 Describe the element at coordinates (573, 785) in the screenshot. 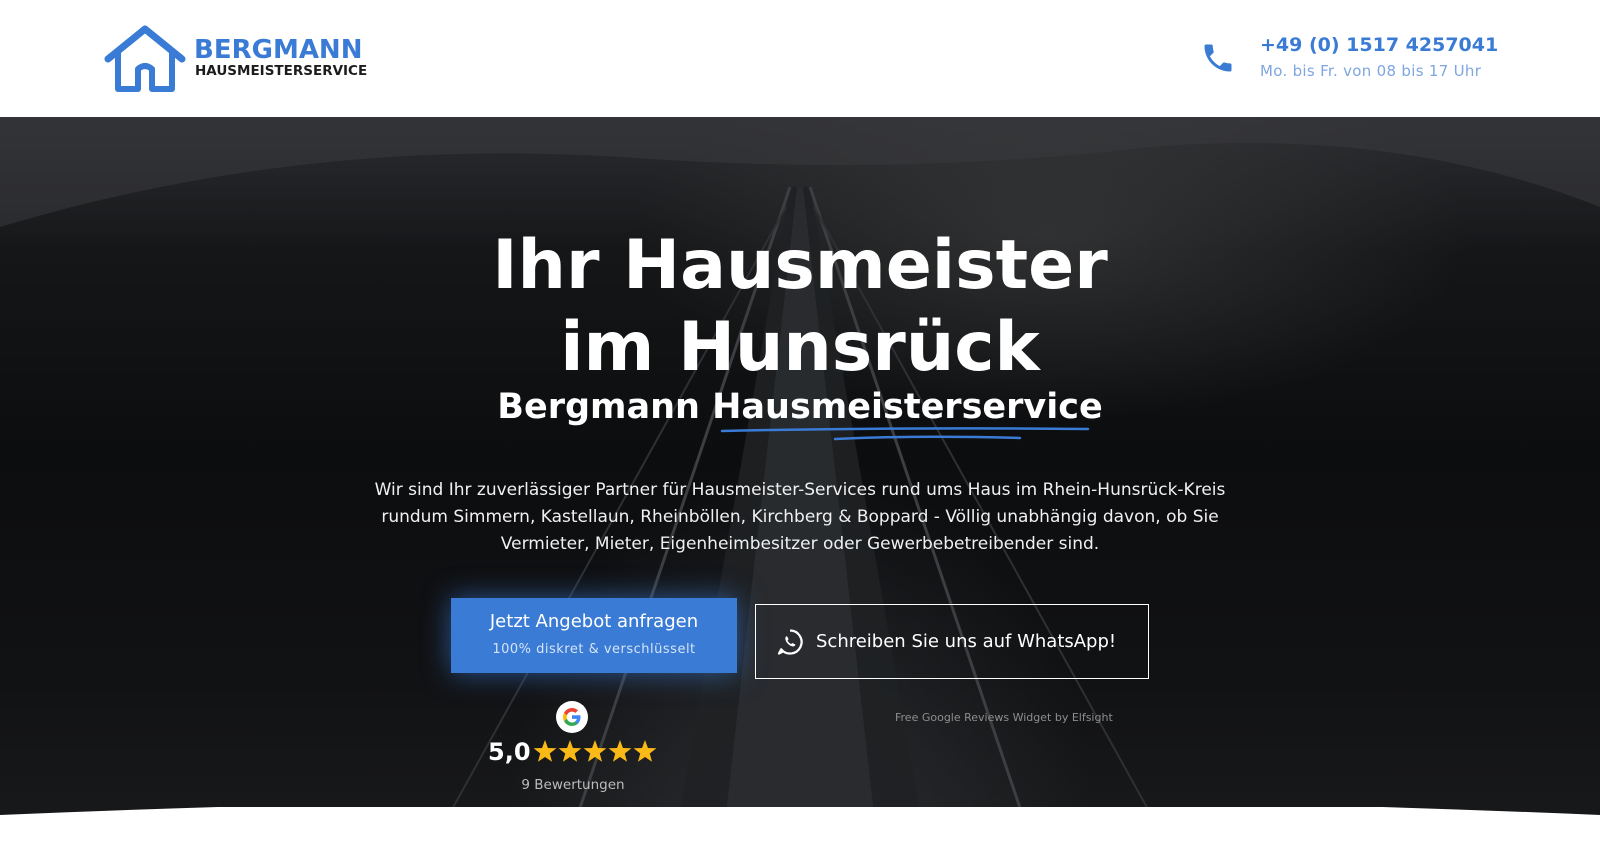

I see `review-count: 9 Bewertungen` at that location.